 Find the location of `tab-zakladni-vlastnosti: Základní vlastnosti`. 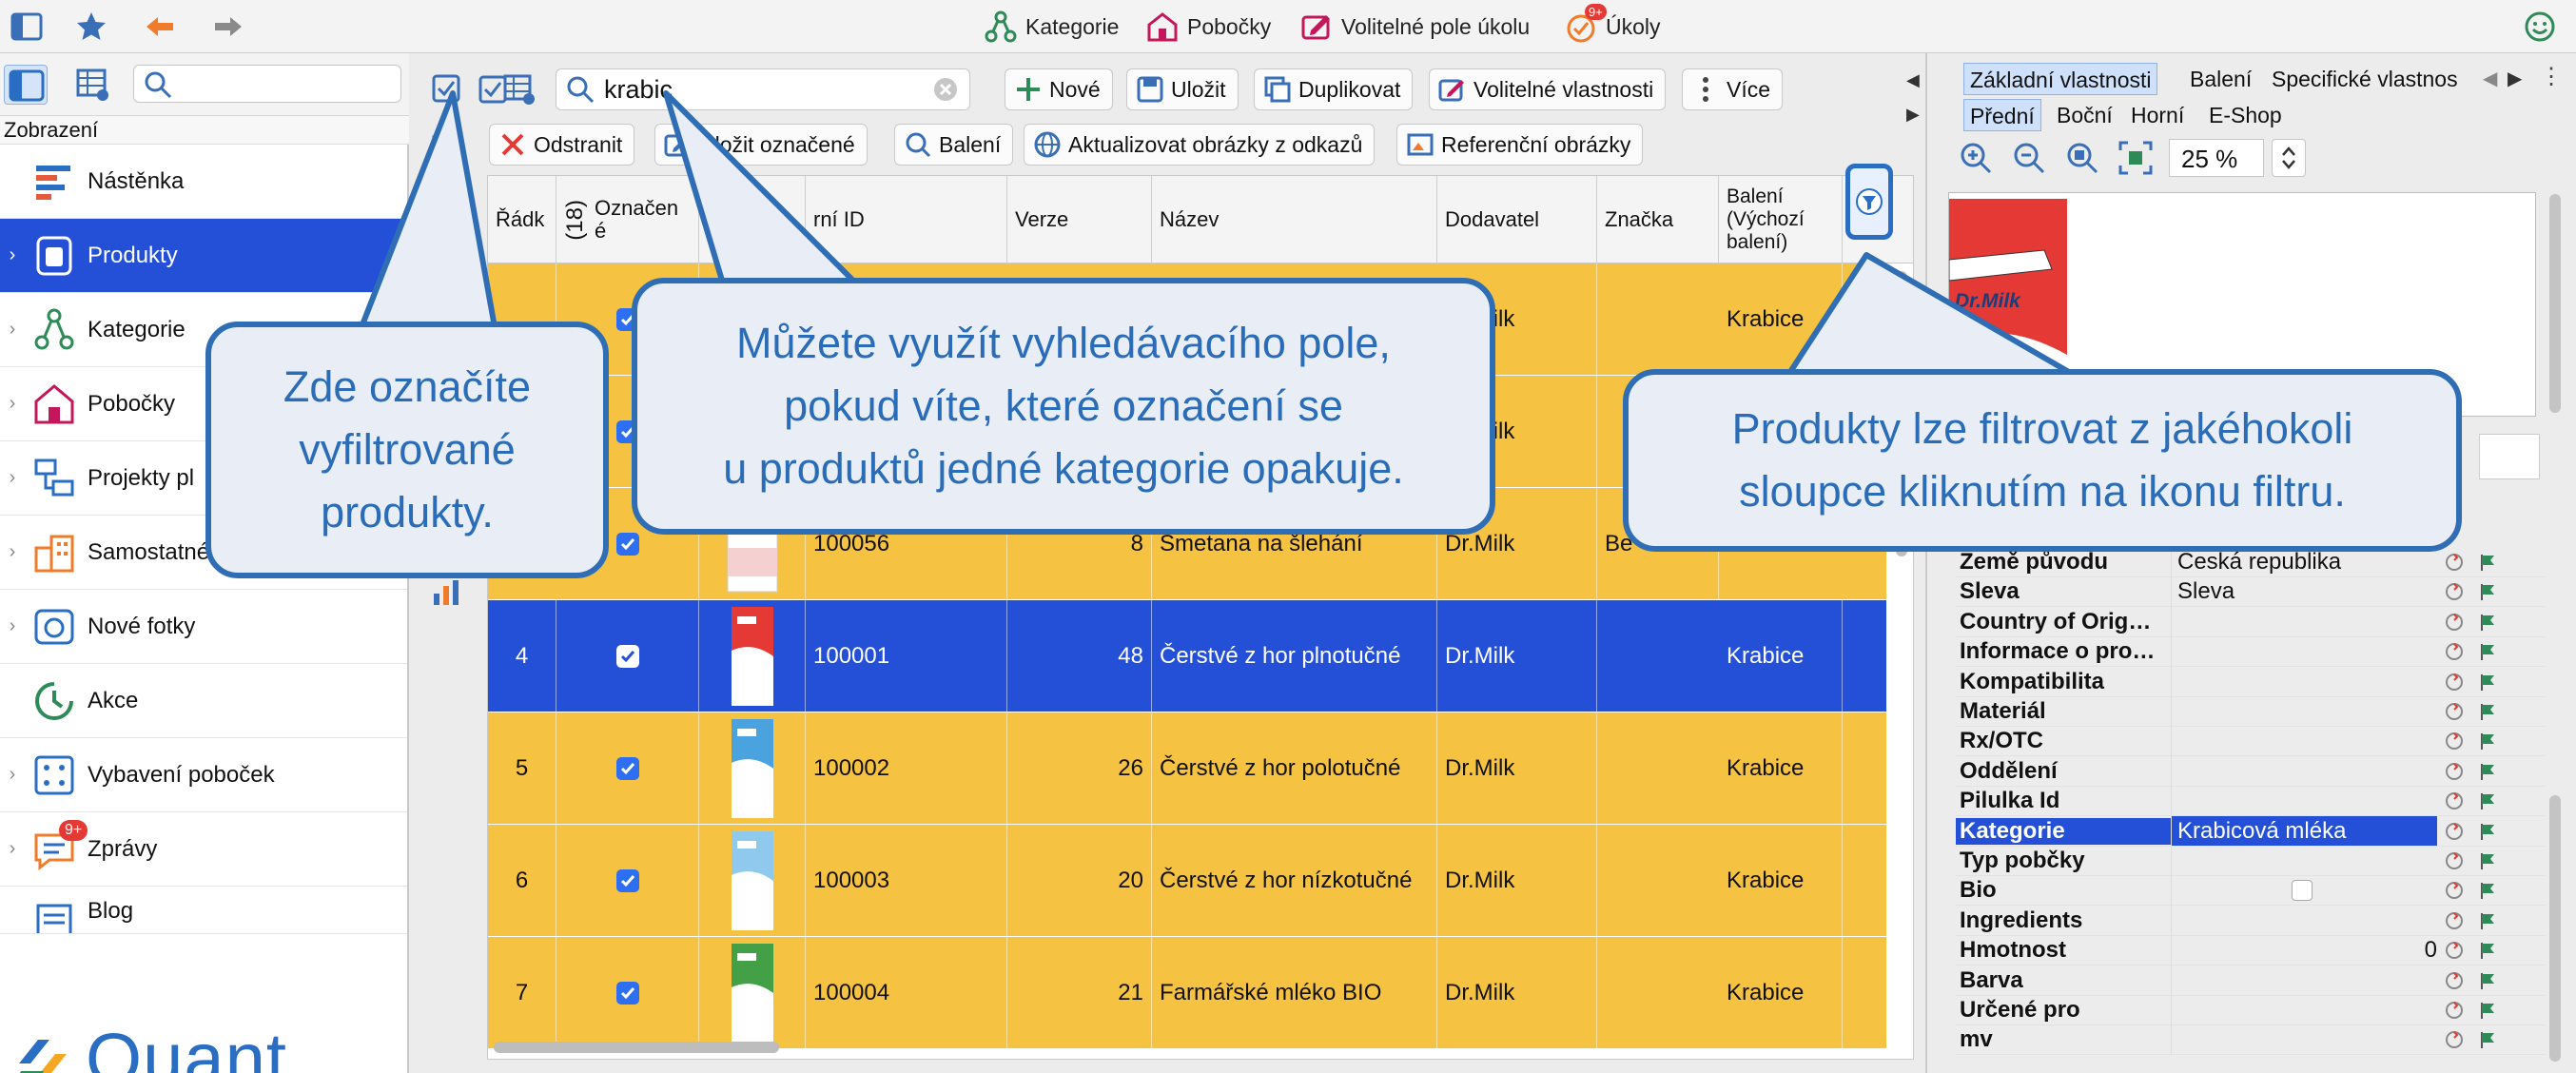

tab-zakladni-vlastnosti: Základní vlastnosti is located at coordinates (2060, 79).